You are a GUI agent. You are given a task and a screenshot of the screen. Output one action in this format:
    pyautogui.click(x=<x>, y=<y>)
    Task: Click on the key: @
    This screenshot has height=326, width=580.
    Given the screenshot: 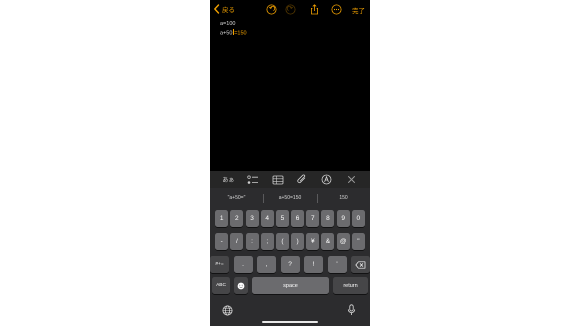 What is the action you would take?
    pyautogui.click(x=343, y=241)
    